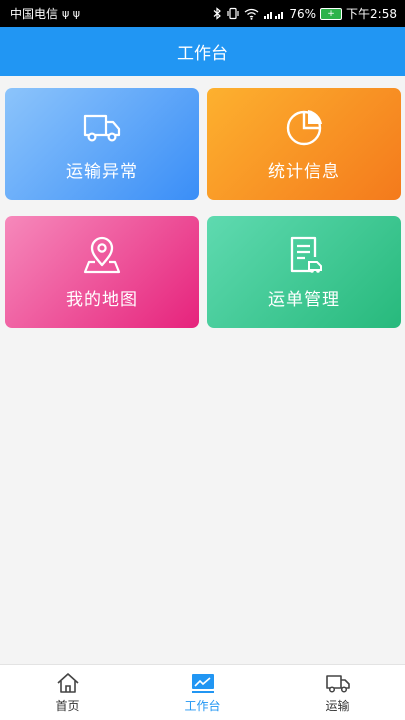  Describe the element at coordinates (102, 144) in the screenshot. I see `tile-transport-exception: 运输异常` at that location.